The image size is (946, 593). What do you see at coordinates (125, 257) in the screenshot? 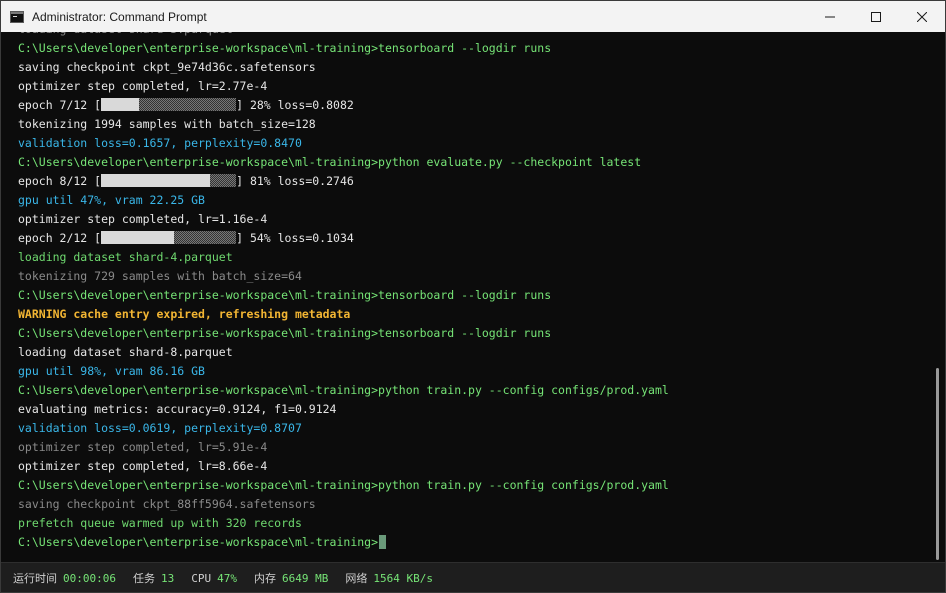
I see `output-text: loading dataset shard-4.parquet` at bounding box center [125, 257].